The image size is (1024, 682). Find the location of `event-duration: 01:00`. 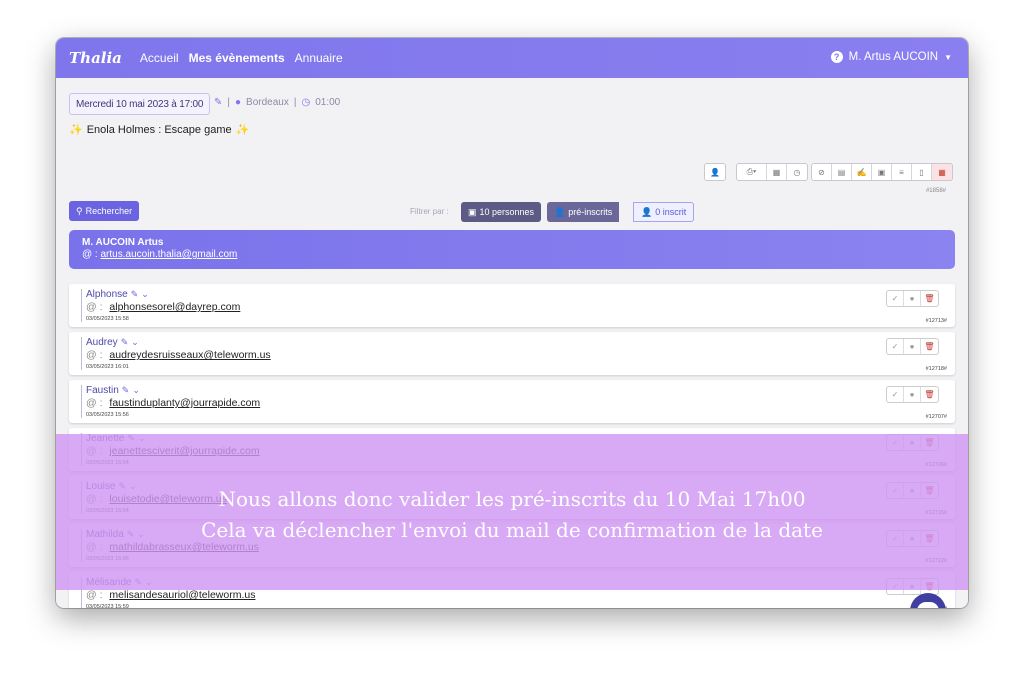

event-duration: 01:00 is located at coordinates (328, 102).